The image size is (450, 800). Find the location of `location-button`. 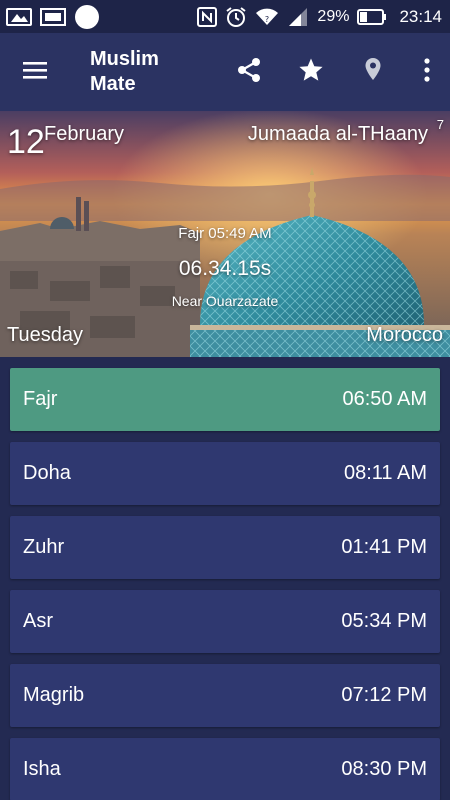

location-button is located at coordinates (373, 72).